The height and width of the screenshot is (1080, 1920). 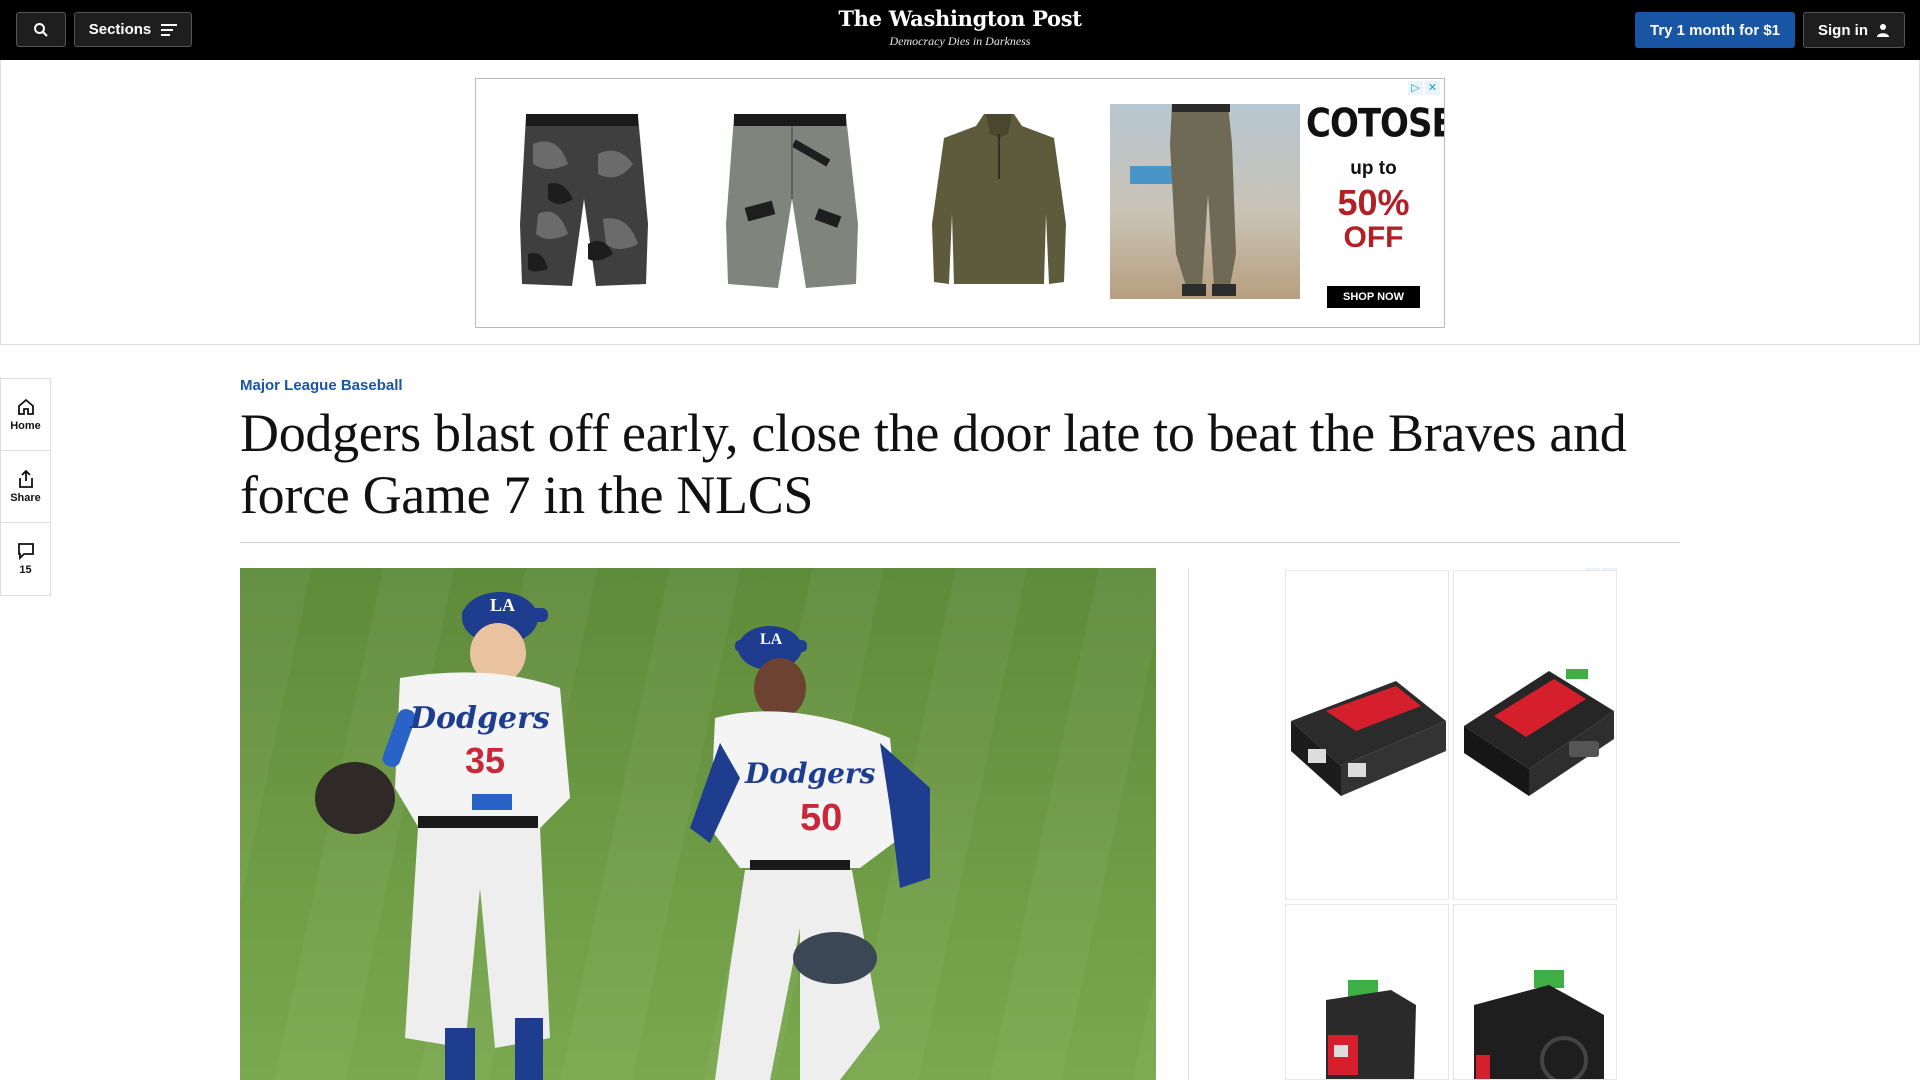 What do you see at coordinates (1205, 201) in the screenshot?
I see `ad-product-tactical-pants` at bounding box center [1205, 201].